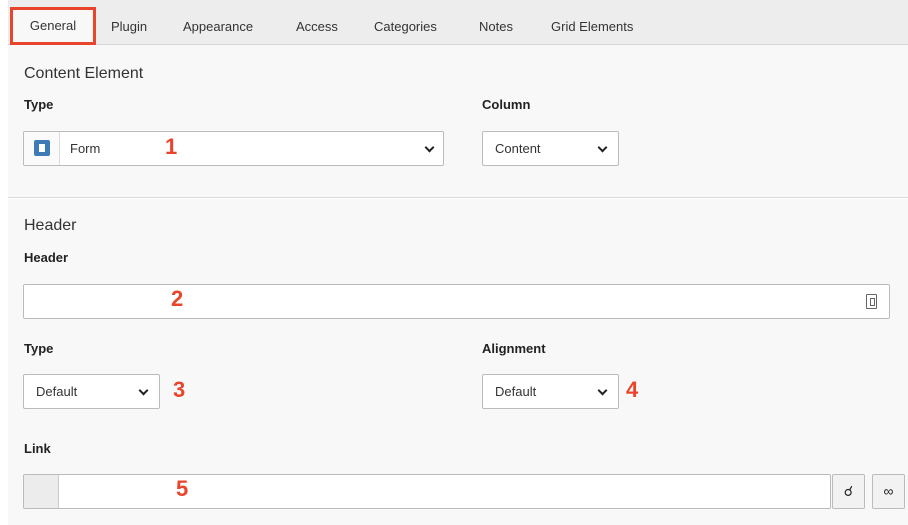 The image size is (908, 525). What do you see at coordinates (233, 148) in the screenshot?
I see `content-type-select: Form` at bounding box center [233, 148].